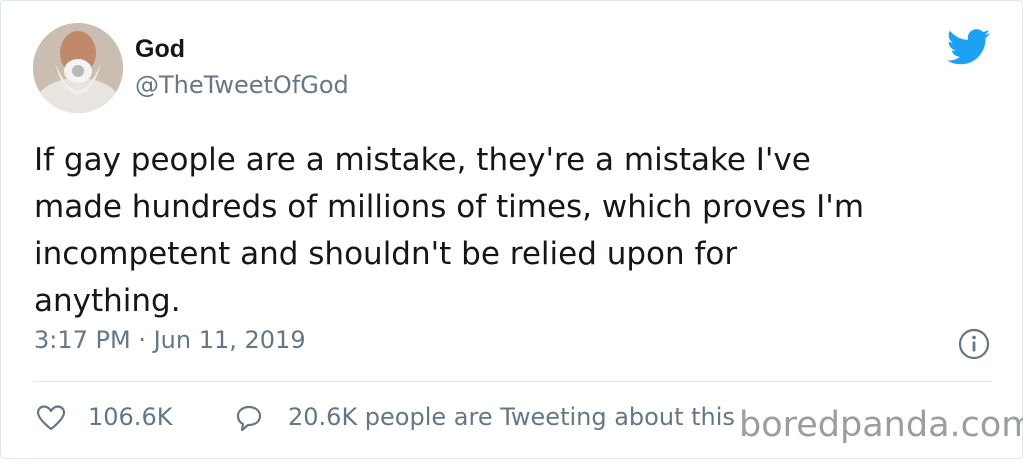  What do you see at coordinates (974, 344) in the screenshot?
I see `info-icon` at bounding box center [974, 344].